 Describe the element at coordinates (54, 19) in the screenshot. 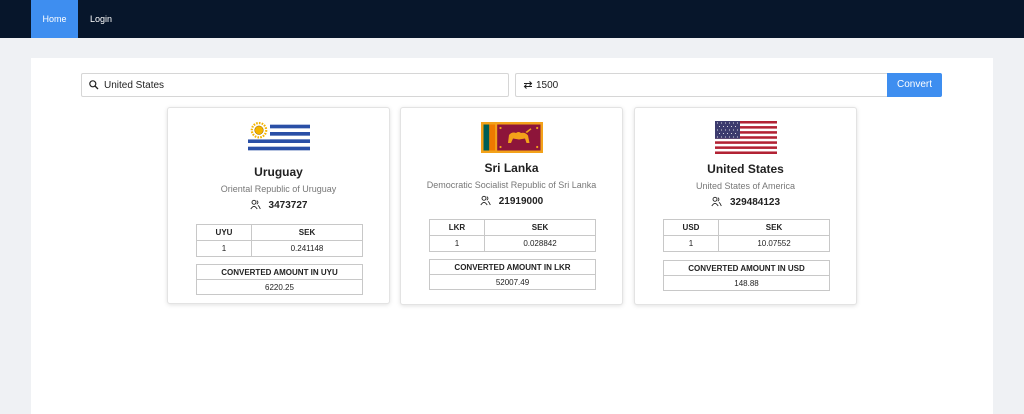

I see `nav-home-link: Home` at that location.